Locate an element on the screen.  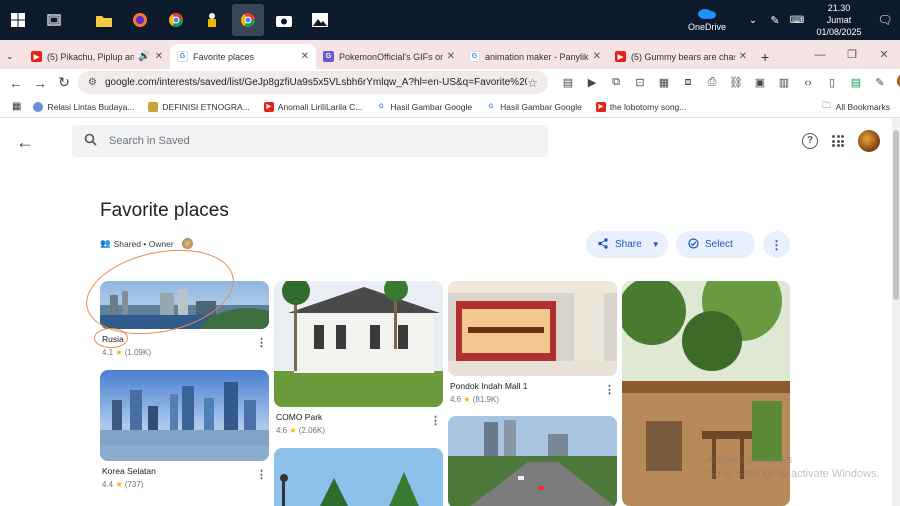
star-icon: ★ is located at coordinates (467, 399).